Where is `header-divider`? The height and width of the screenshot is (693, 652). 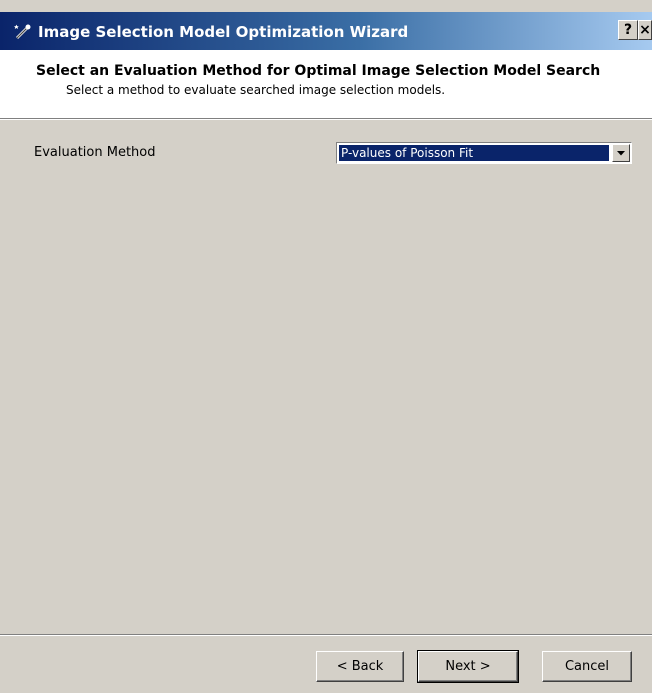
header-divider is located at coordinates (326, 119).